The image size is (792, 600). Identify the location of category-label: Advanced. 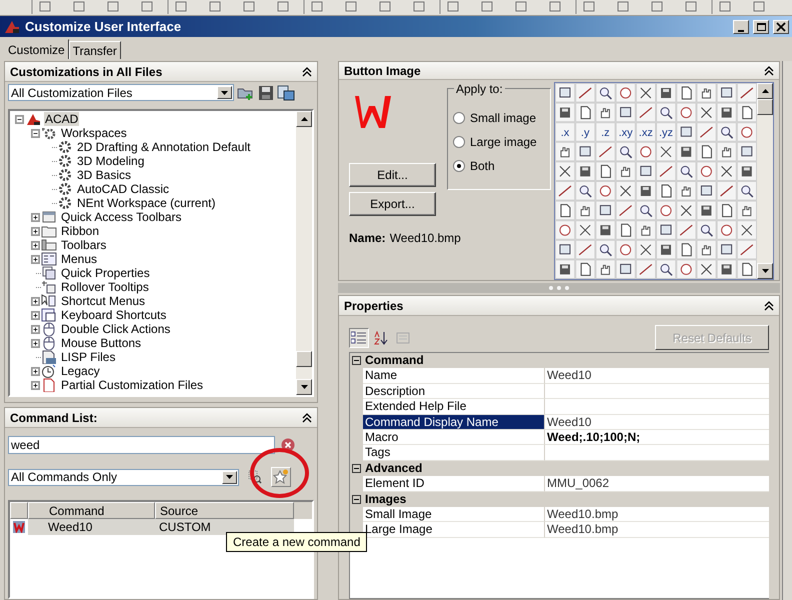
(393, 468).